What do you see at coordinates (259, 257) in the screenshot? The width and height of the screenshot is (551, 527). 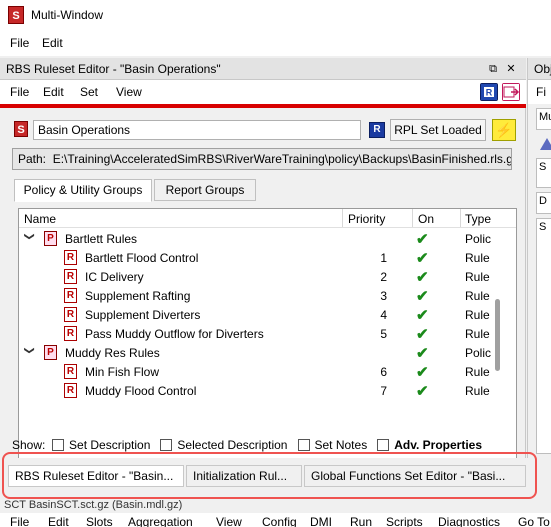 I see `table-row: R Bartlett Flood Control 1 ✔ Rule` at bounding box center [259, 257].